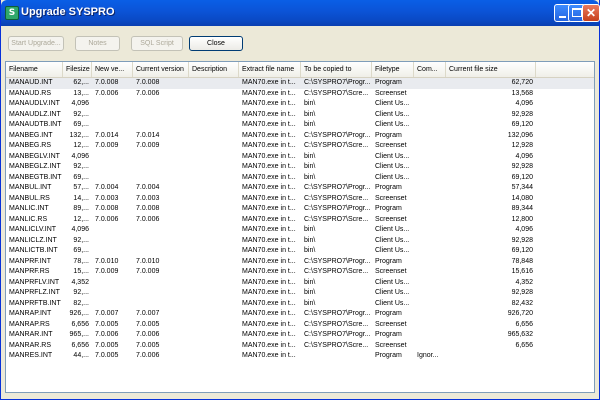 The width and height of the screenshot is (600, 400). I want to click on cell-new-version: 7.0.005, so click(107, 324).